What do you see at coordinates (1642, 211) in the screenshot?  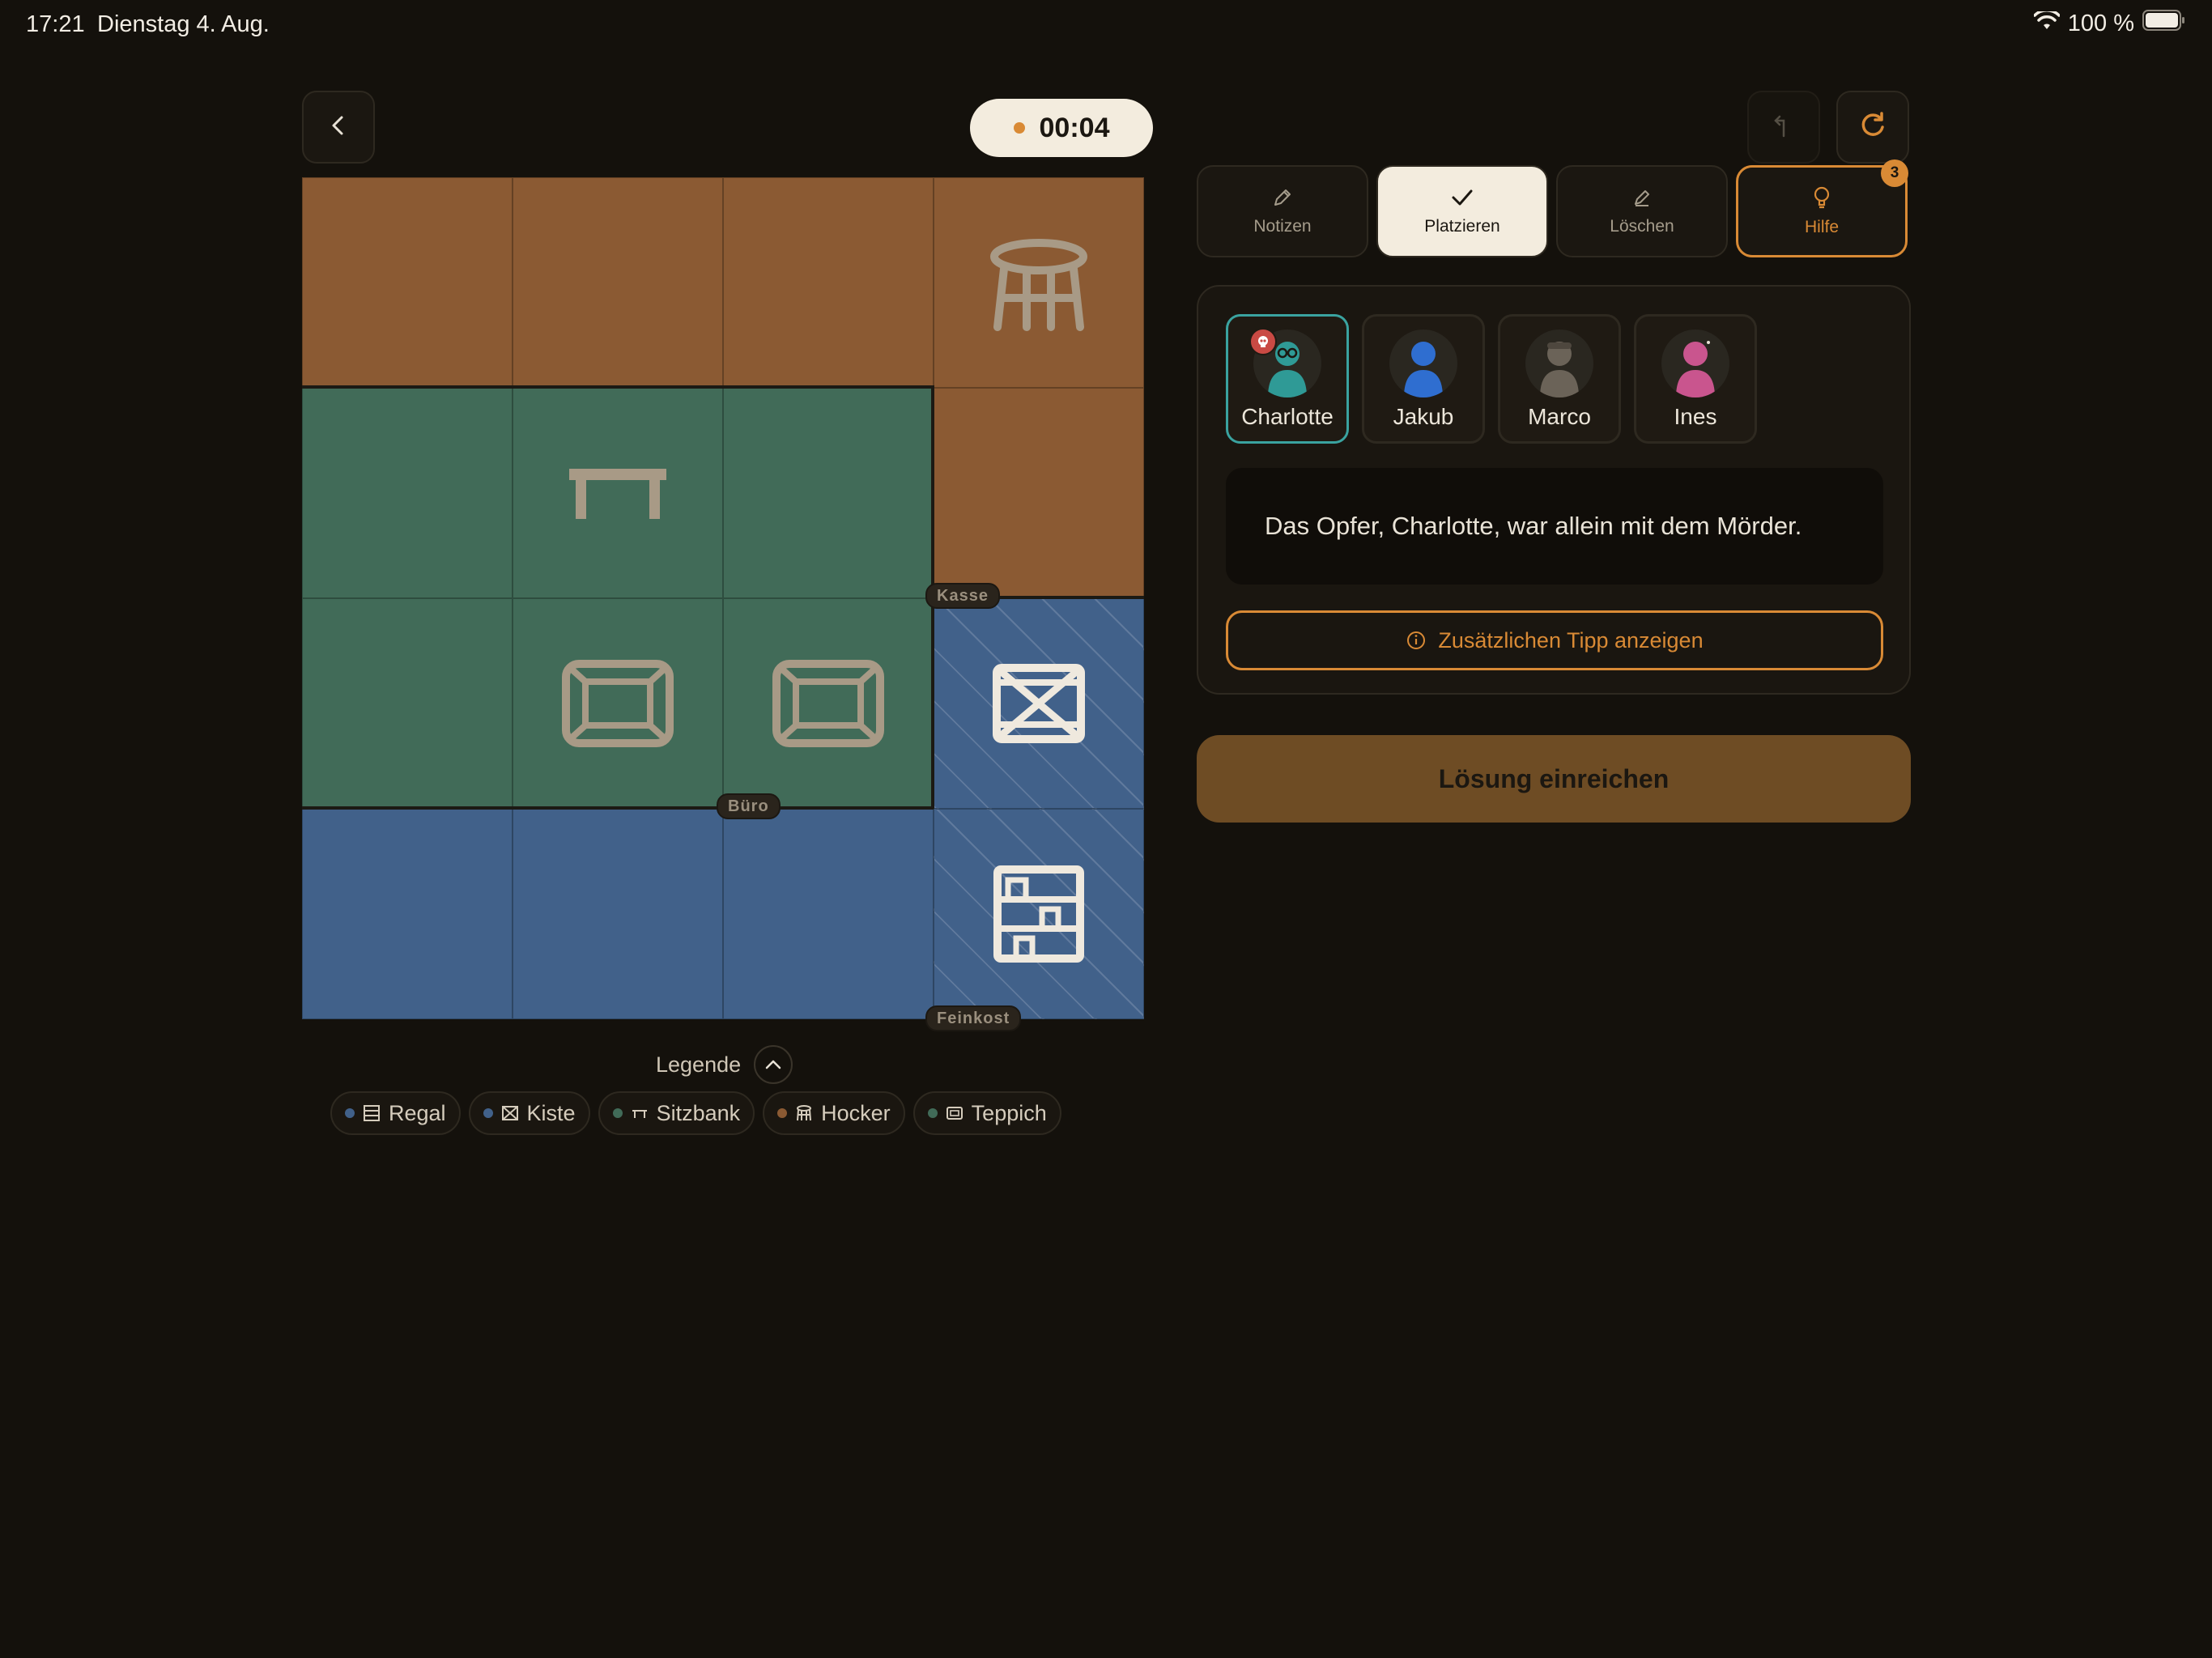 I see `tab-loeschen: Löschen` at bounding box center [1642, 211].